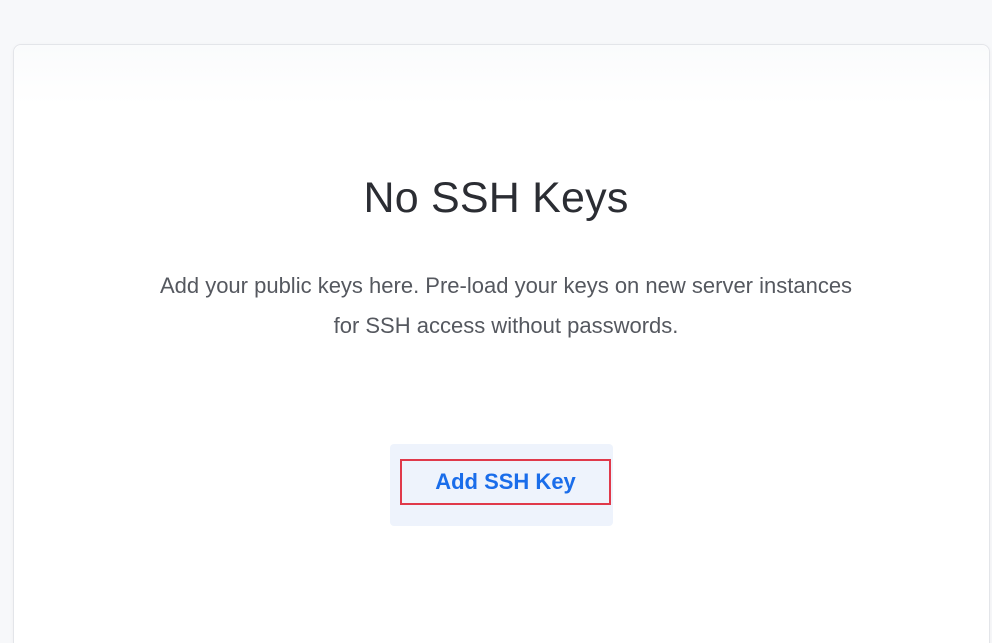  I want to click on empty-state-description-line-2: for SSH access without passwords., so click(506, 325).